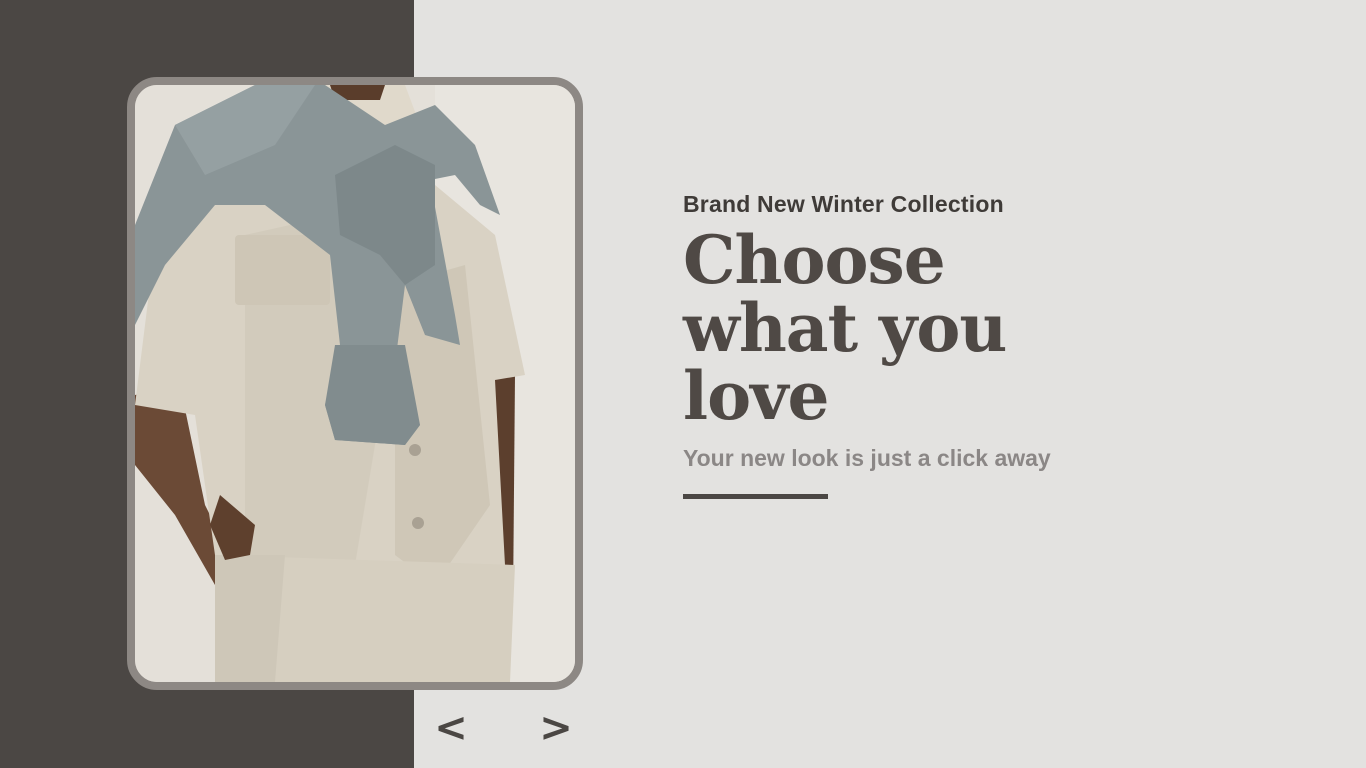 This screenshot has height=768, width=1366. I want to click on chevron-right-icon: >, so click(556, 728).